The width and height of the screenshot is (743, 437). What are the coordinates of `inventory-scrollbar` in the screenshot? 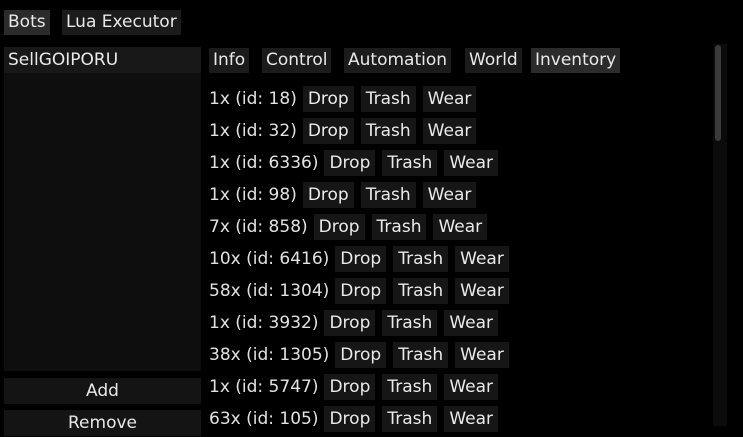 It's located at (720, 235).